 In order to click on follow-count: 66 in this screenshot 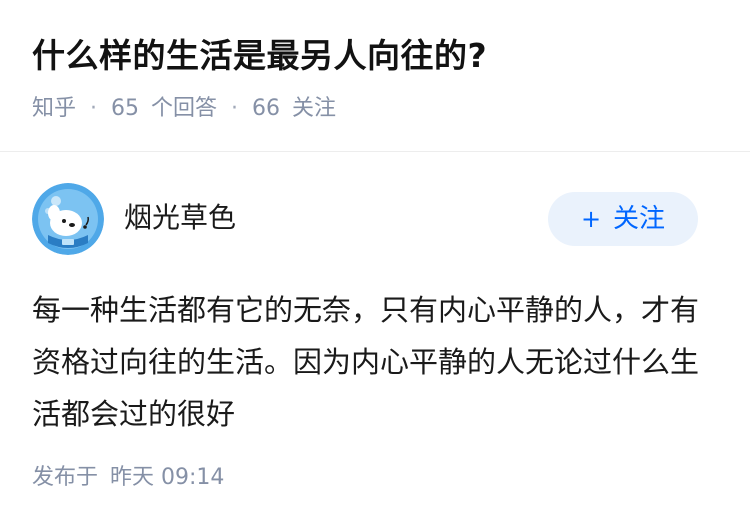, I will do `click(266, 108)`.